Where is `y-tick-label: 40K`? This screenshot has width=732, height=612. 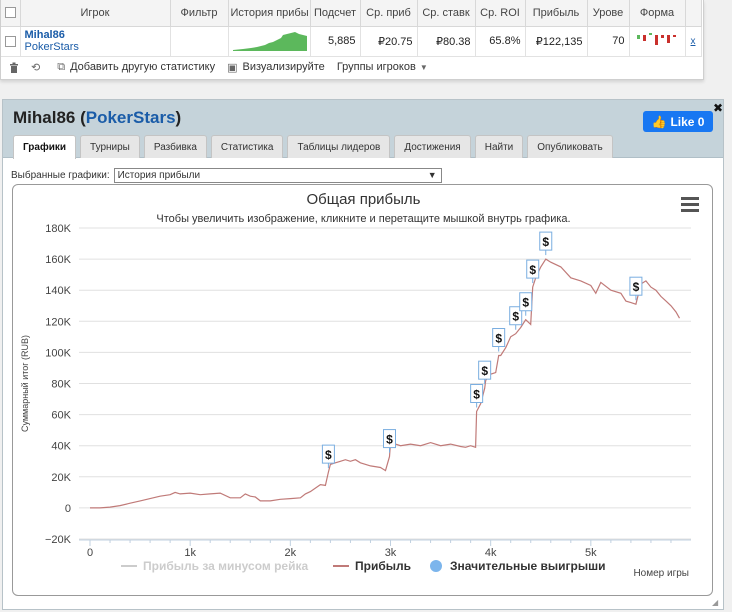
y-tick-label: 40K is located at coordinates (61, 447).